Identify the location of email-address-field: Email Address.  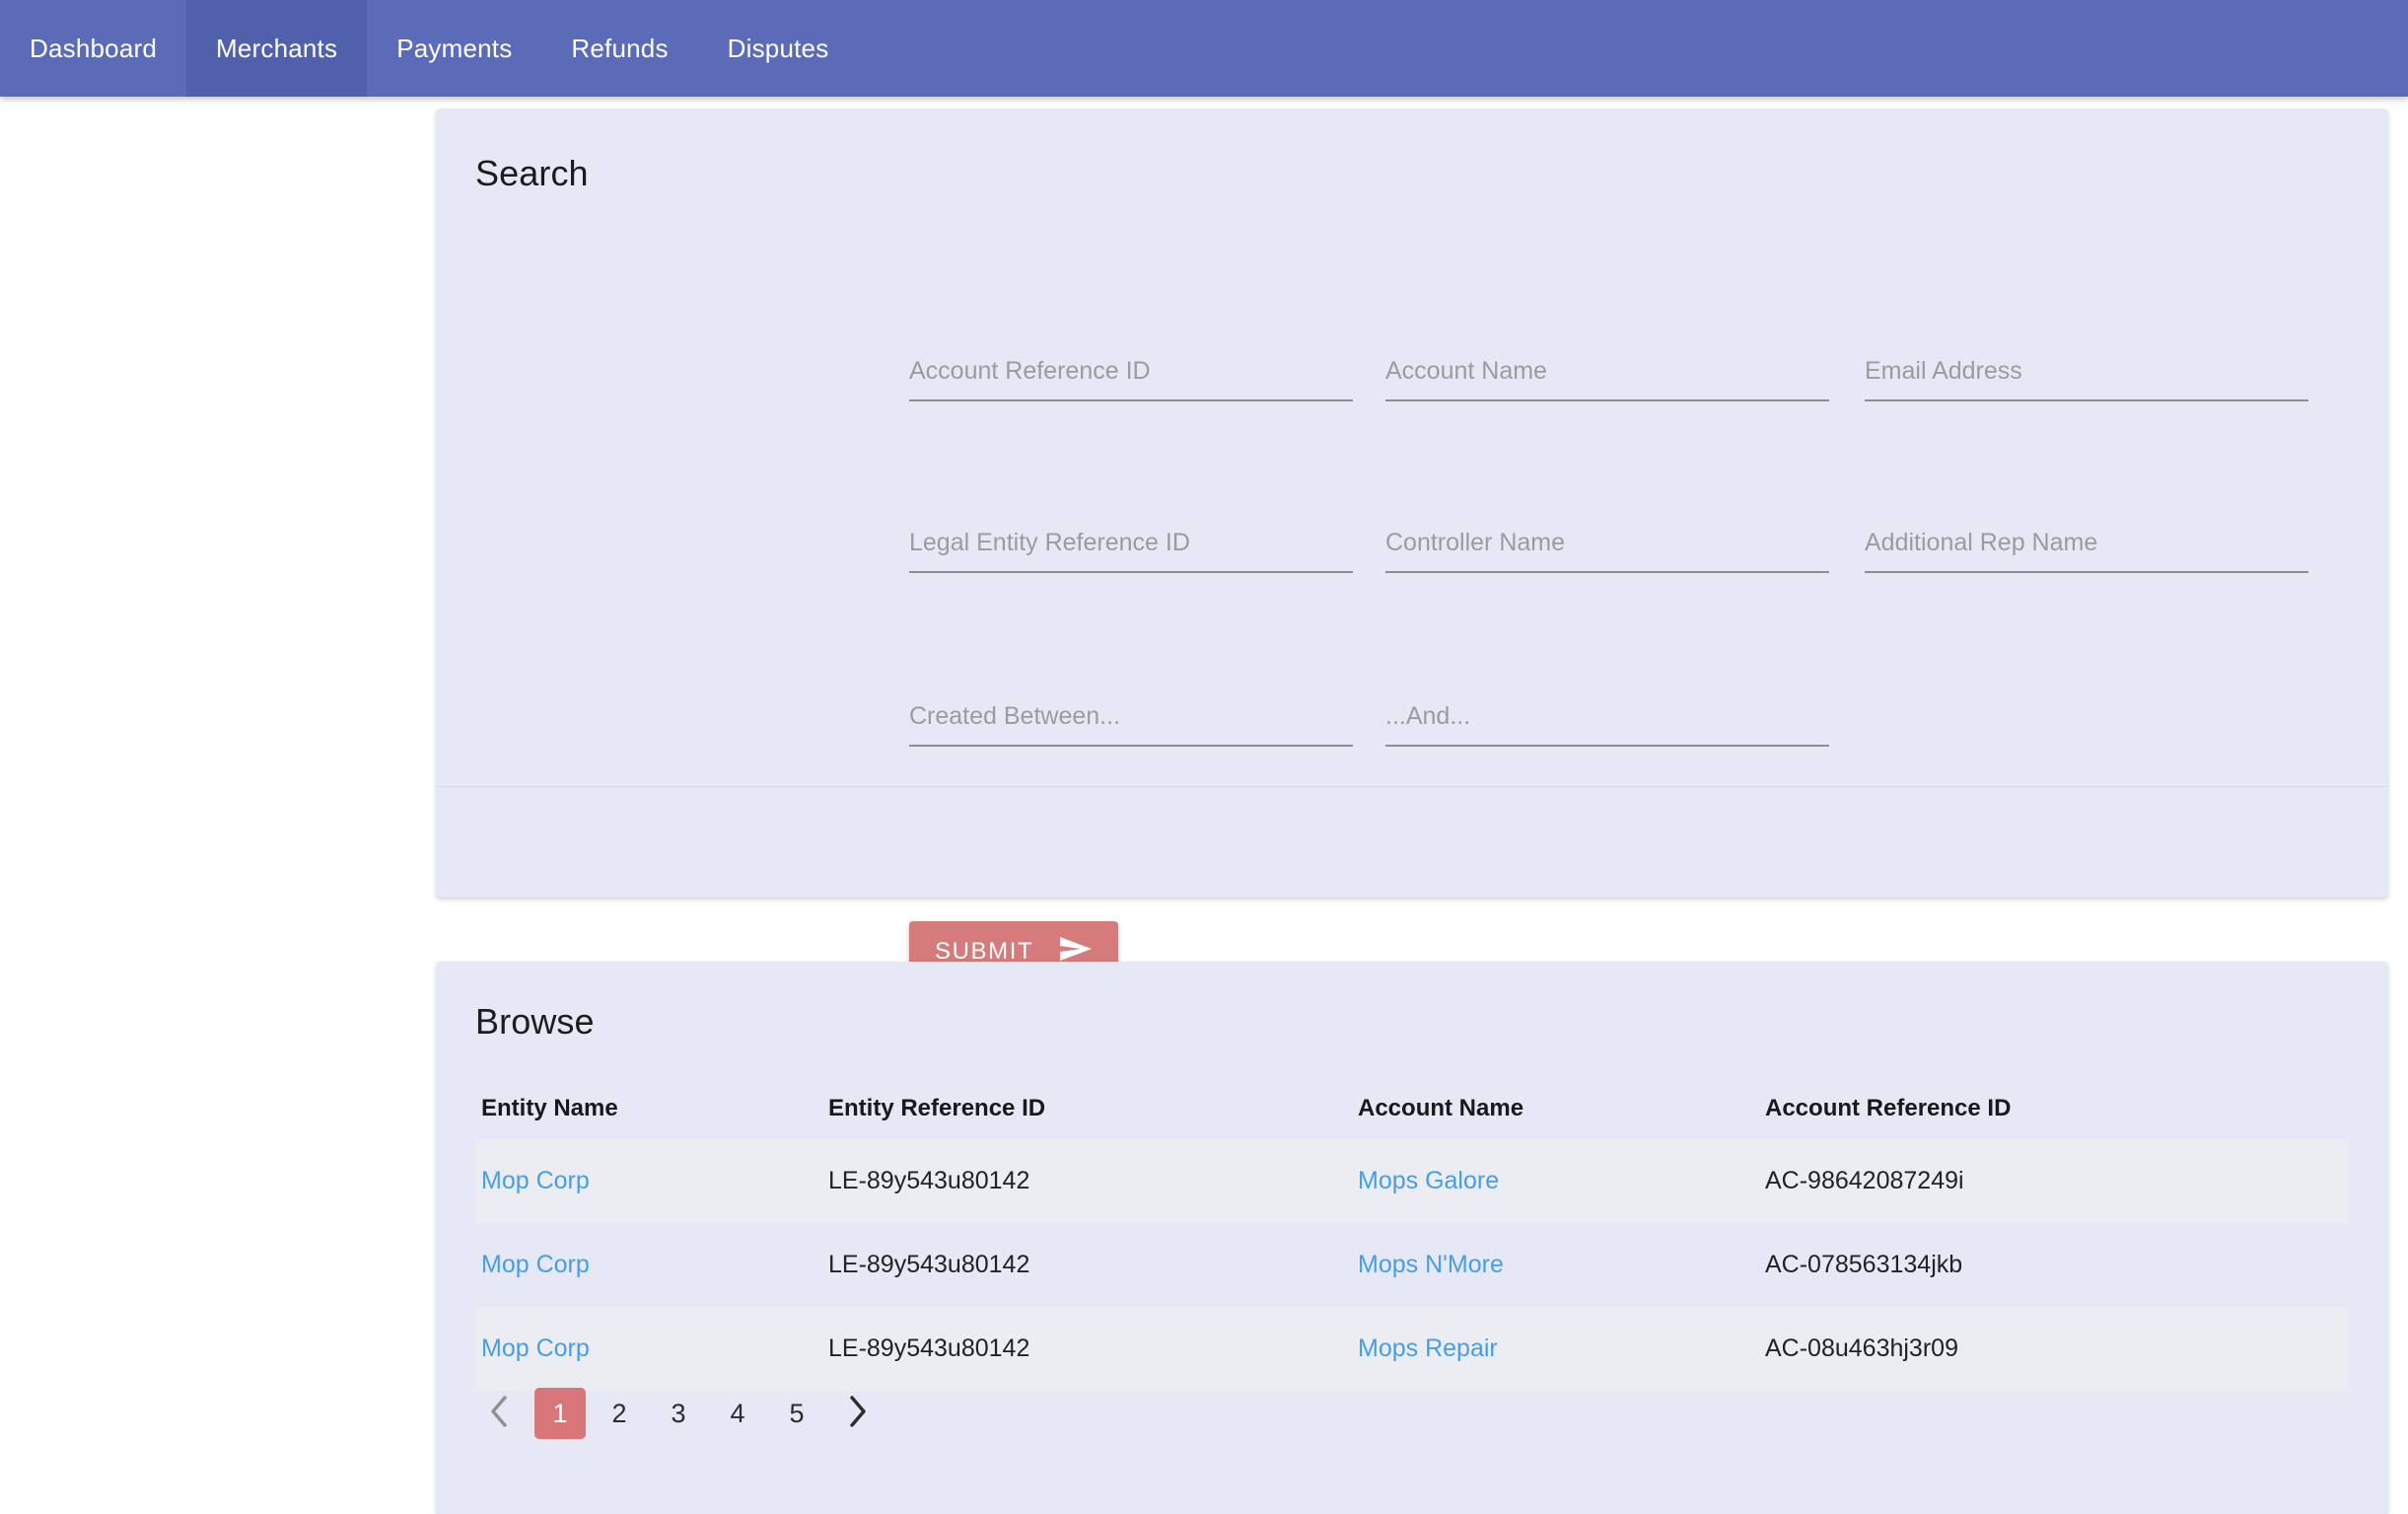
(2086, 379).